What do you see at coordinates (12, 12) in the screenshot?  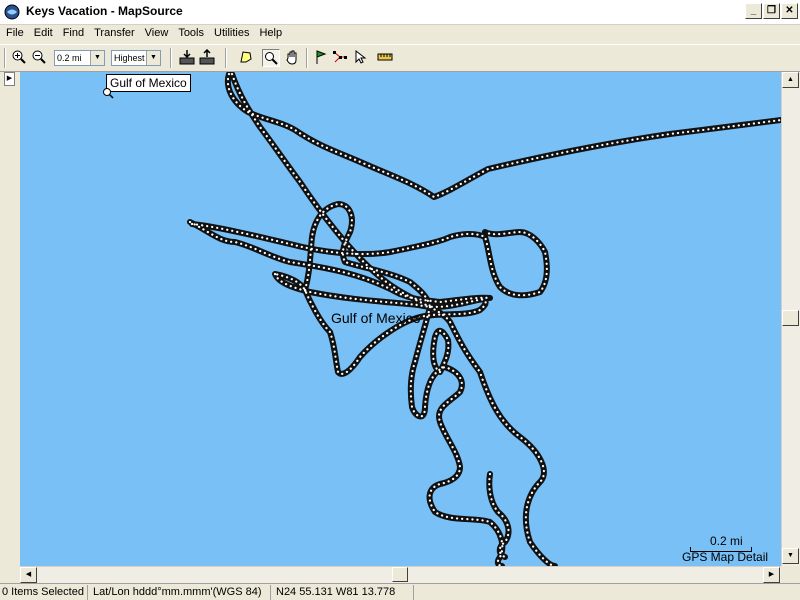 I see `mapsource-app-icon` at bounding box center [12, 12].